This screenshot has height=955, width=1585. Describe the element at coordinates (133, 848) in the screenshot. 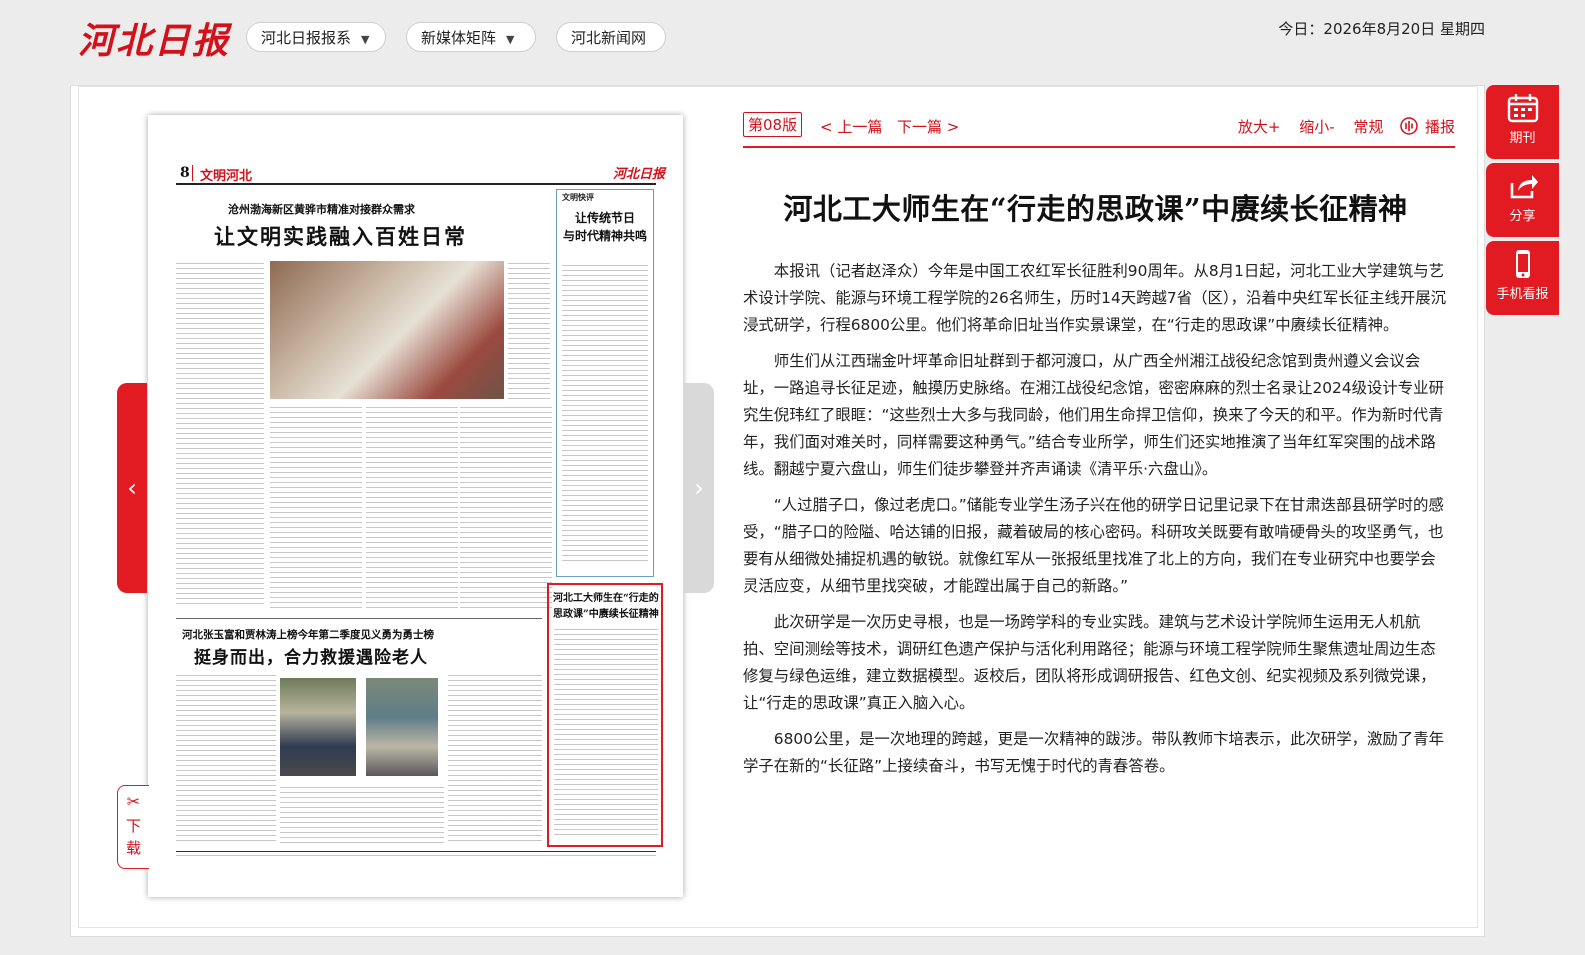

I see `download-label-2: 载` at that location.